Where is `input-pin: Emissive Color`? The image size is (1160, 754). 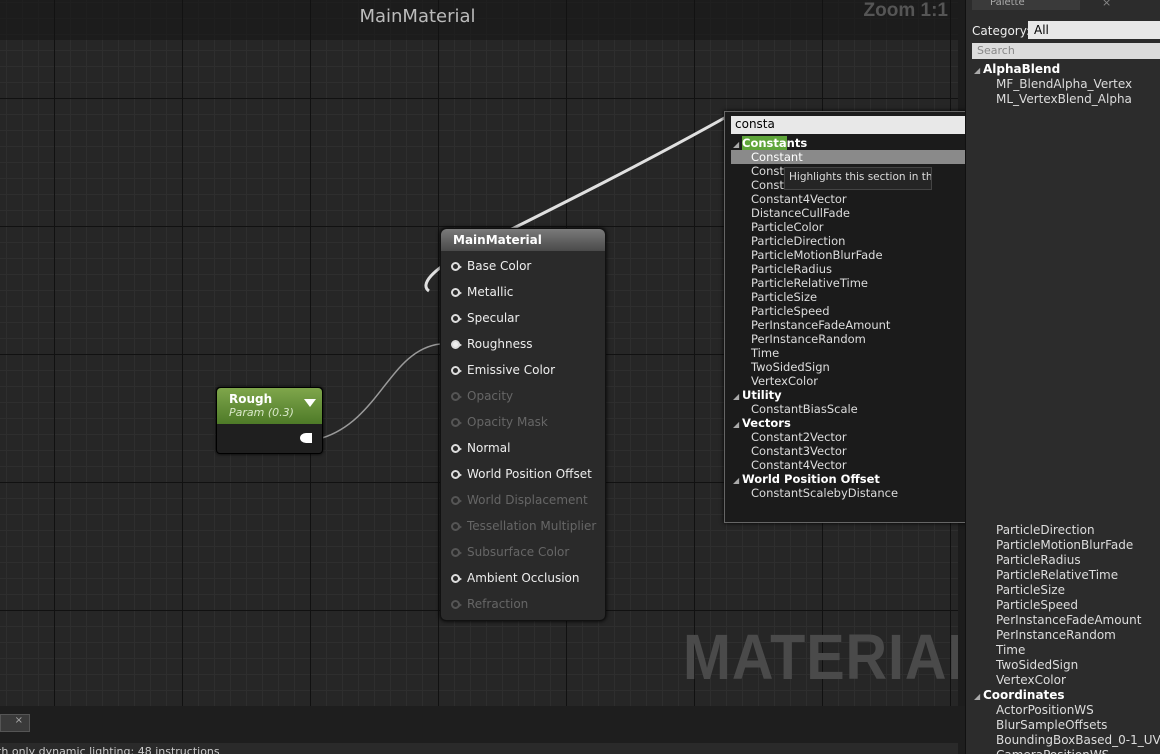
input-pin: Emissive Color is located at coordinates (503, 370).